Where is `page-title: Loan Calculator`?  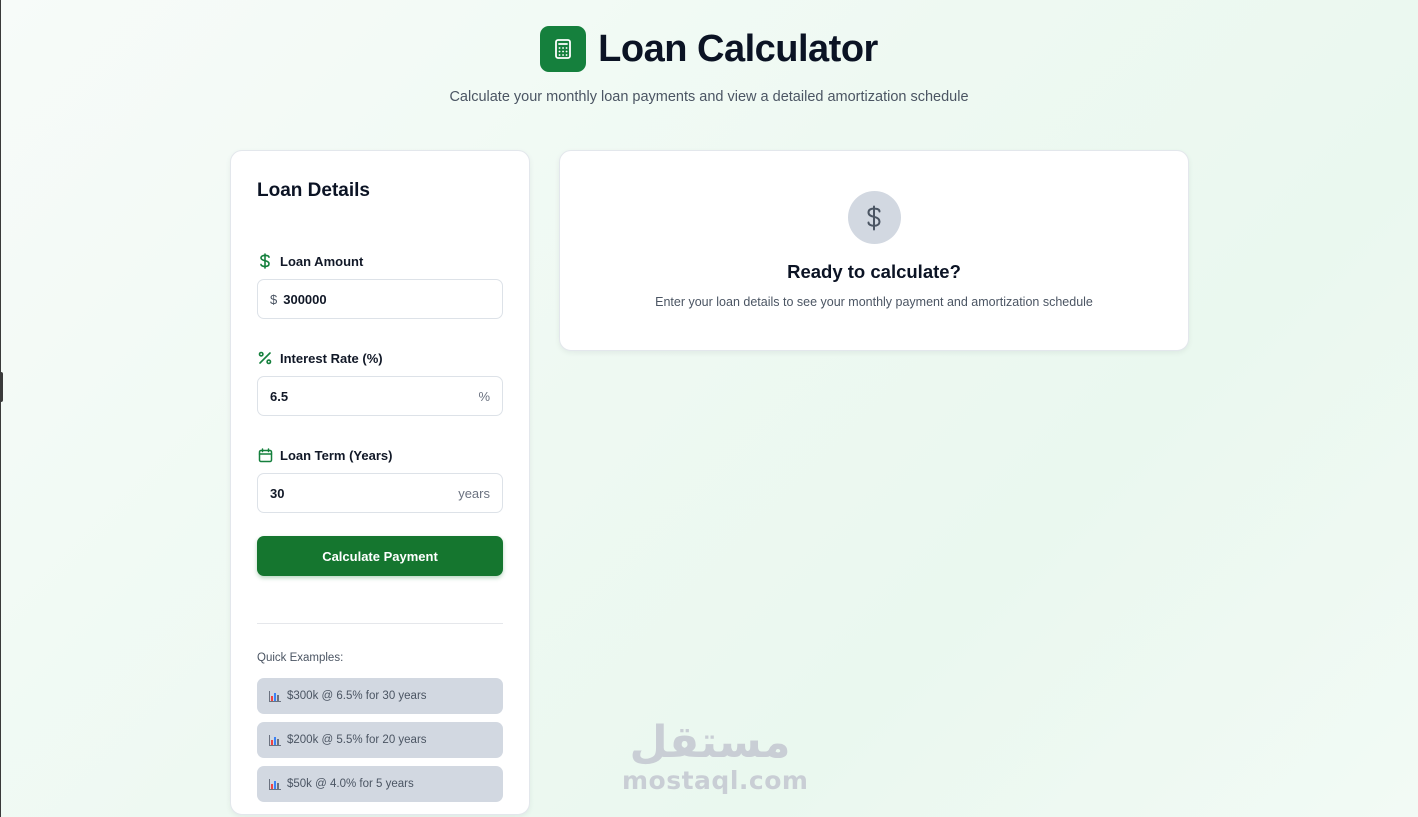 page-title: Loan Calculator is located at coordinates (738, 48).